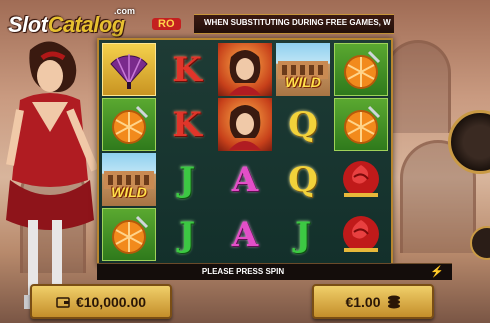  I want to click on message-text: PLEASE PRESS SPIN, so click(243, 271).